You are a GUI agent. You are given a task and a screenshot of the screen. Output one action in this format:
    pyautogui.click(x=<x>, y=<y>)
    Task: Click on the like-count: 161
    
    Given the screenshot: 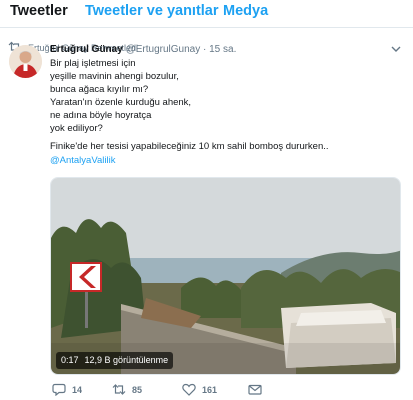 What is the action you would take?
    pyautogui.click(x=210, y=389)
    